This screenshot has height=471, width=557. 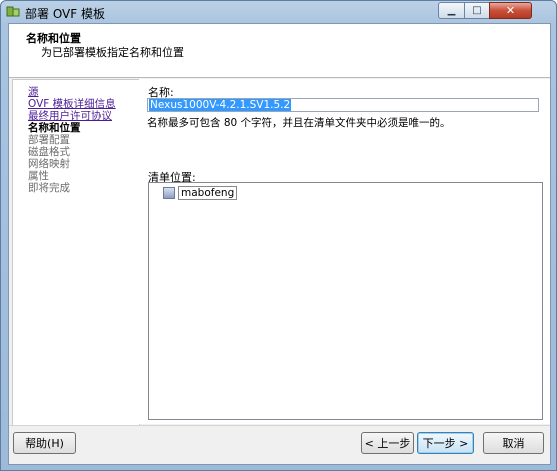 I want to click on name-input-selected-text: Nexus1000V-4.2.1.SV1.5.2, so click(x=220, y=105).